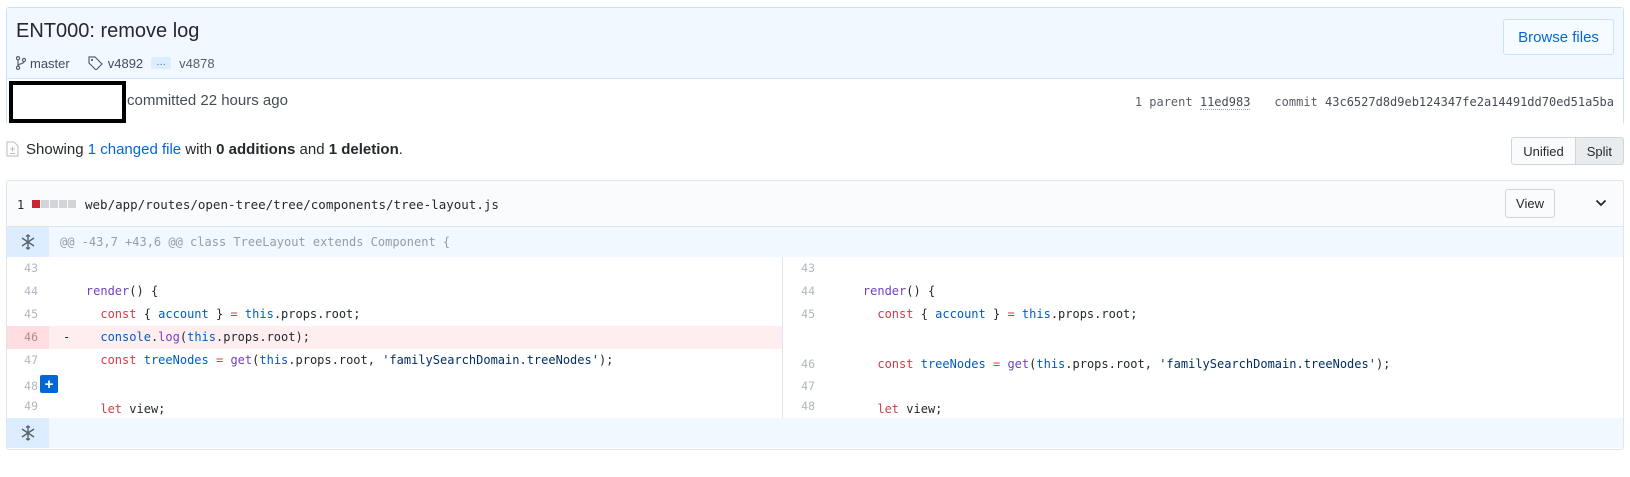 The height and width of the screenshot is (477, 1630). I want to click on add-comment-button: +, so click(49, 384).